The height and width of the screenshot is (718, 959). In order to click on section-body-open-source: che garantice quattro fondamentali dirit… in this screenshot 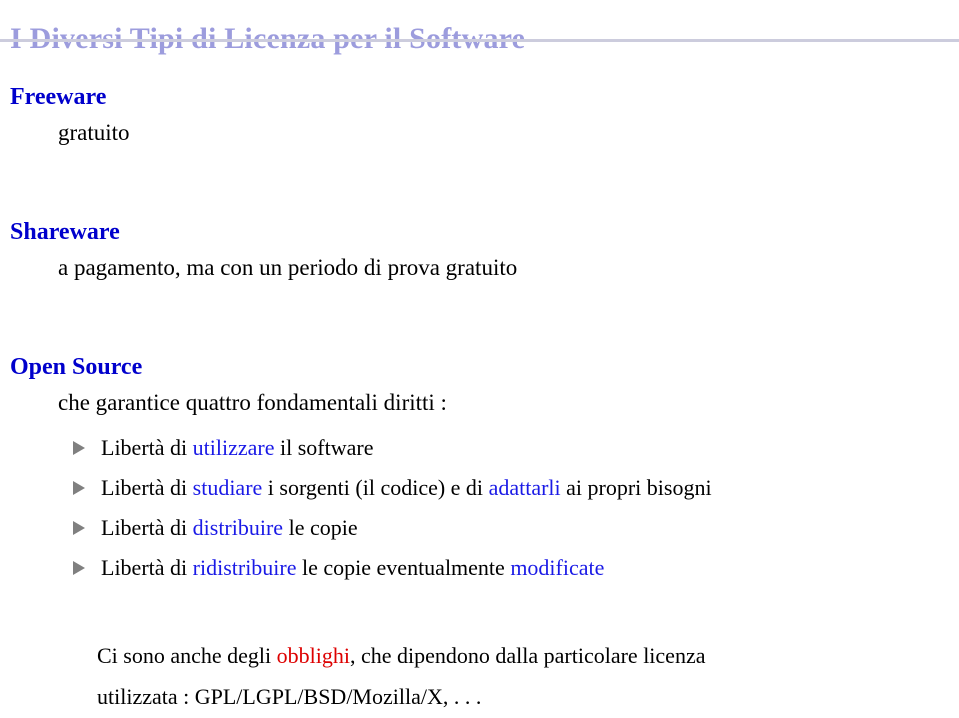, I will do `click(252, 402)`.